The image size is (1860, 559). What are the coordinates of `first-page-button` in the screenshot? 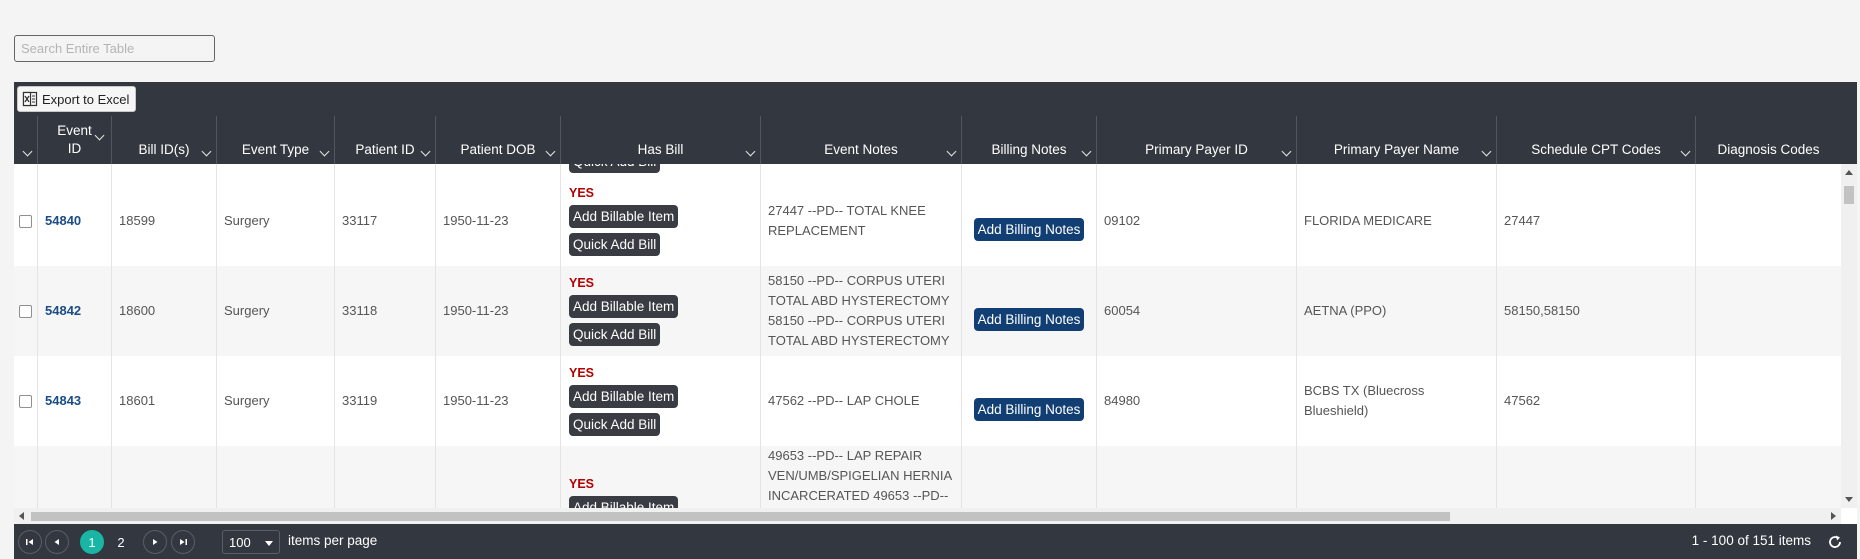 It's located at (30, 542).